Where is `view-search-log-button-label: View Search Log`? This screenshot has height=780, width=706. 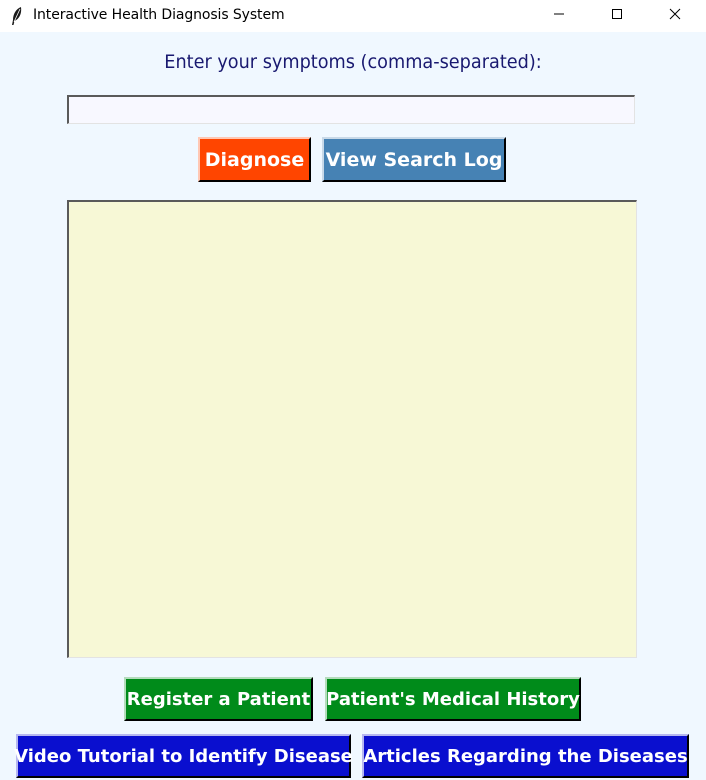 view-search-log-button-label: View Search Log is located at coordinates (414, 159).